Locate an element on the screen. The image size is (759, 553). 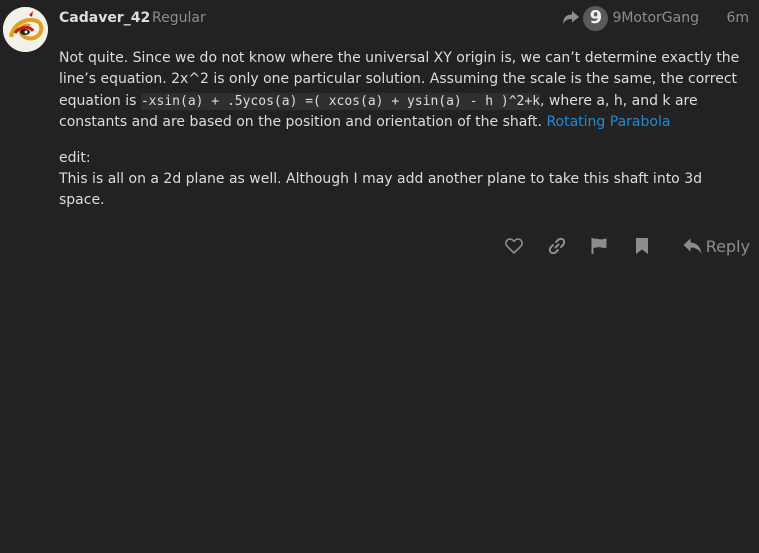
link-icon is located at coordinates (557, 246).